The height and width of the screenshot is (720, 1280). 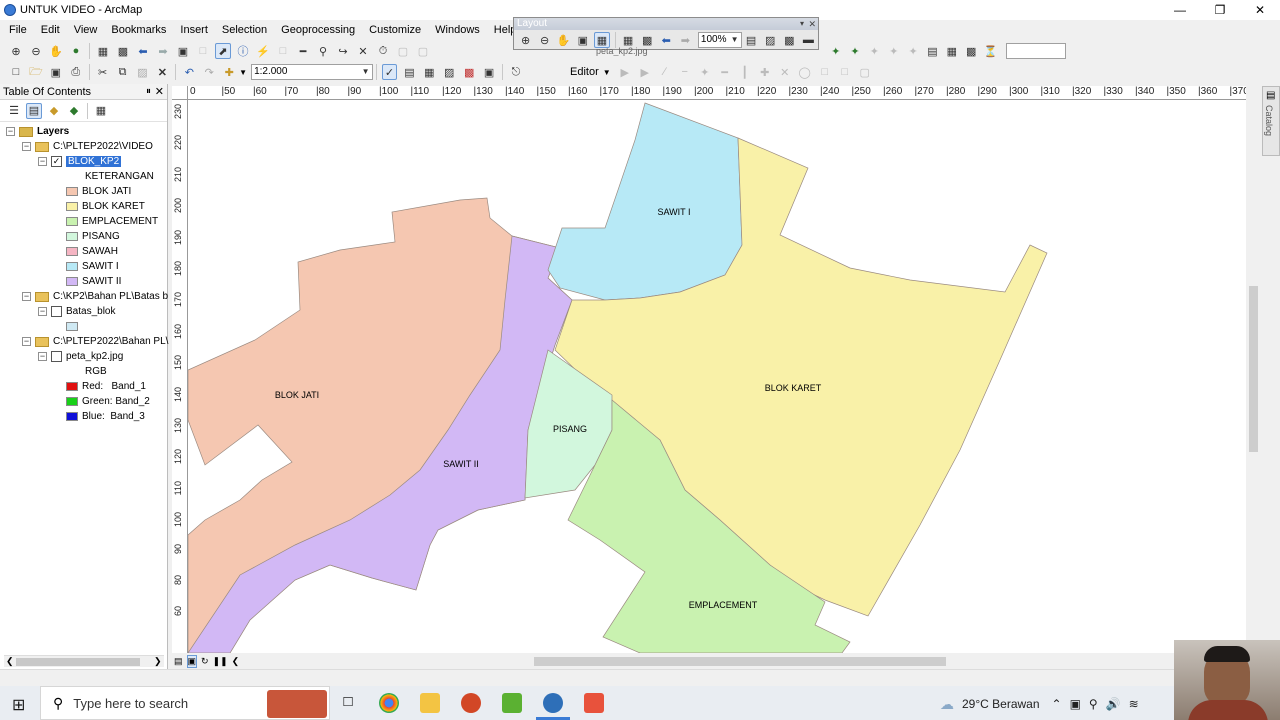 I want to click on arcmap-taskbar-icon, so click(x=553, y=703).